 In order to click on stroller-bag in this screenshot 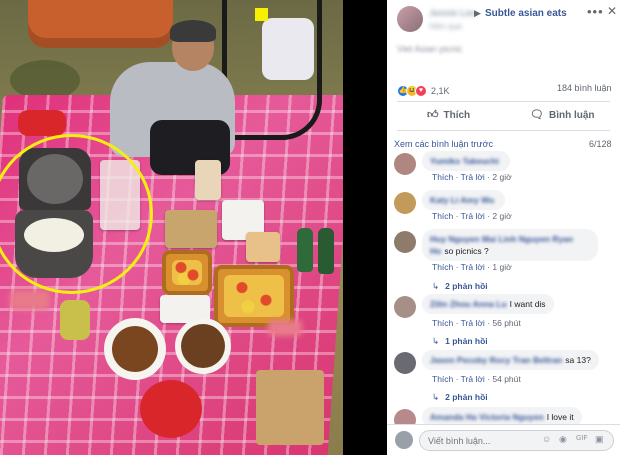, I will do `click(288, 49)`.